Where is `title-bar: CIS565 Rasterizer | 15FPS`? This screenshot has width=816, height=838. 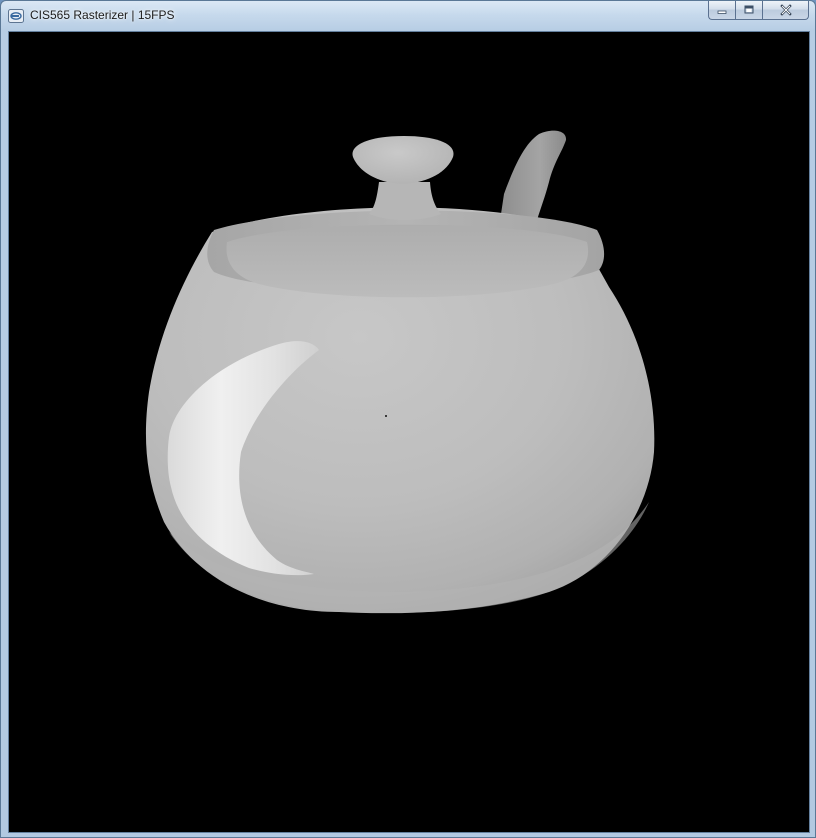
title-bar: CIS565 Rasterizer | 15FPS is located at coordinates (408, 16).